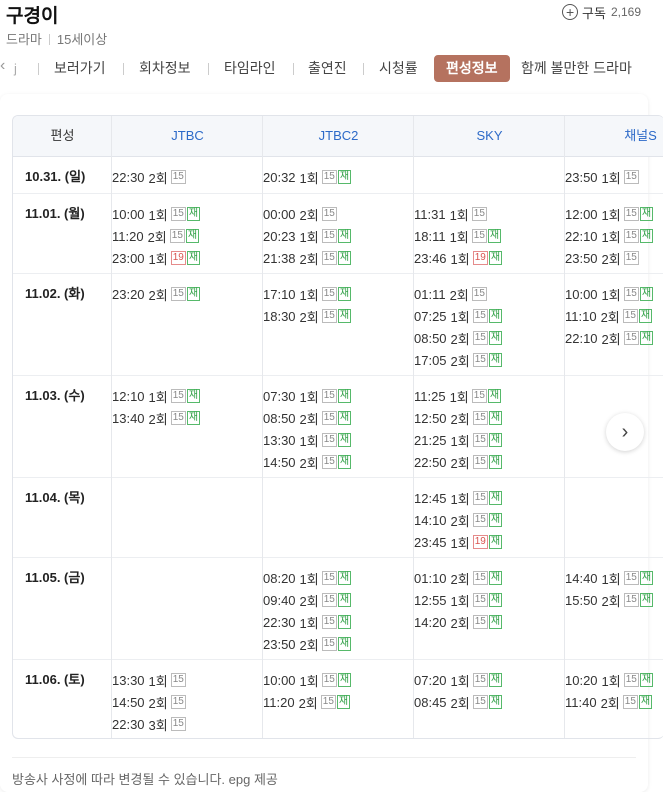  I want to click on schedule-cell: 00:00 2회 15 20:23 1회 15 재 21:38 2회 15 재, so click(307, 236).